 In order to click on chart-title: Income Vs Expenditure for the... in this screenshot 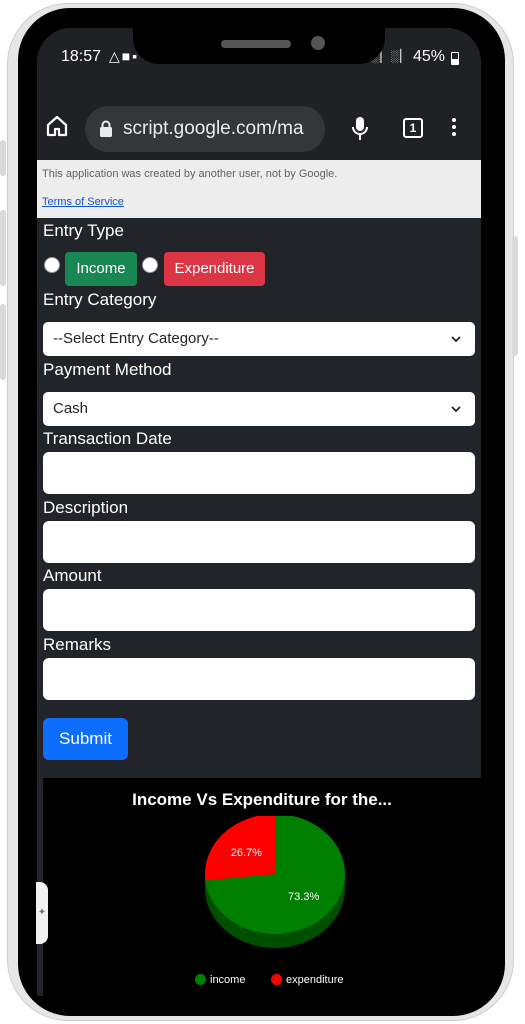, I will do `click(262, 799)`.